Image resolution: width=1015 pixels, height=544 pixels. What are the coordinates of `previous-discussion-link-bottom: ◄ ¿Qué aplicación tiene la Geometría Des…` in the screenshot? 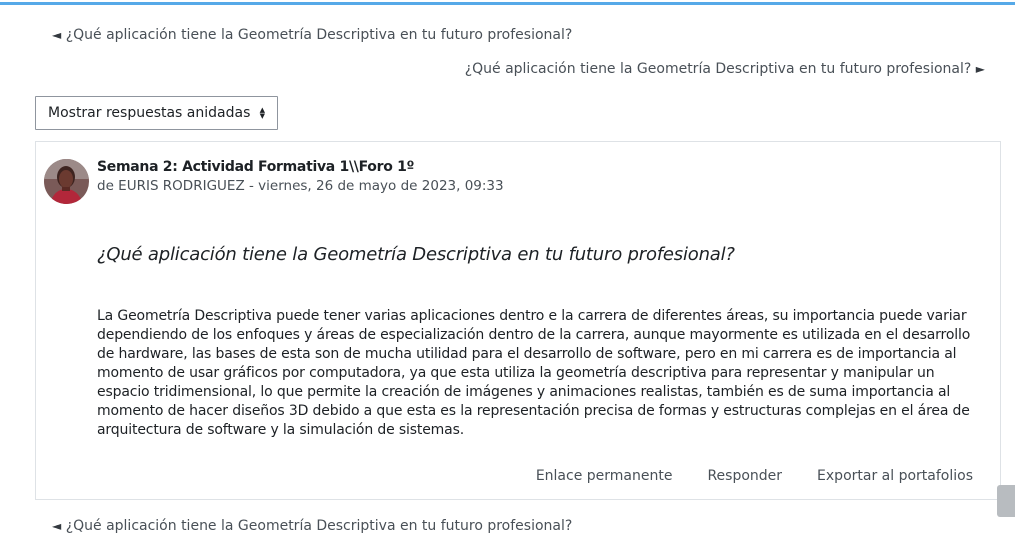 It's located at (312, 526).